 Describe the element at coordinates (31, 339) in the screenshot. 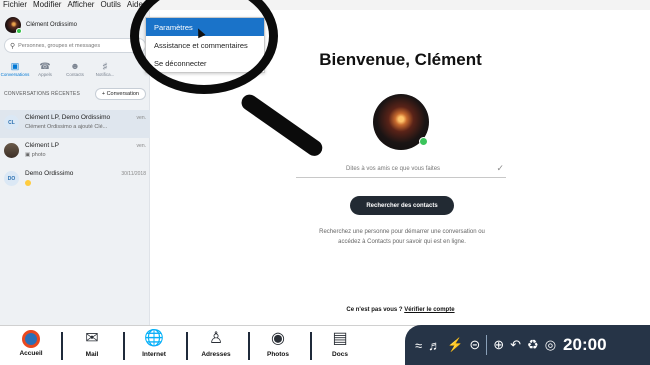

I see `home-logo-icon` at that location.